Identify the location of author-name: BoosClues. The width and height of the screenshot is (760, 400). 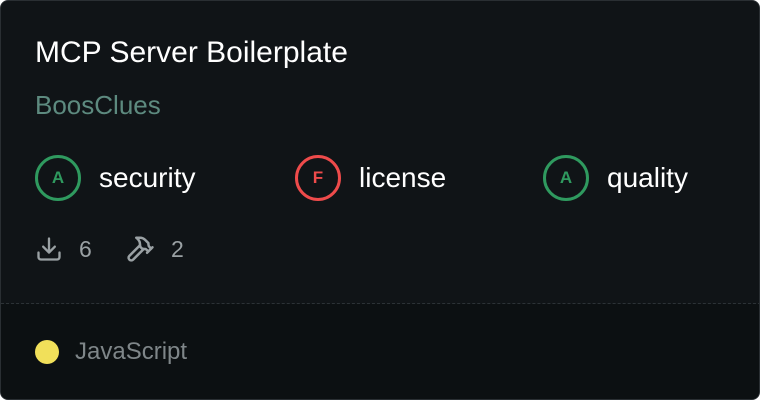
(98, 105).